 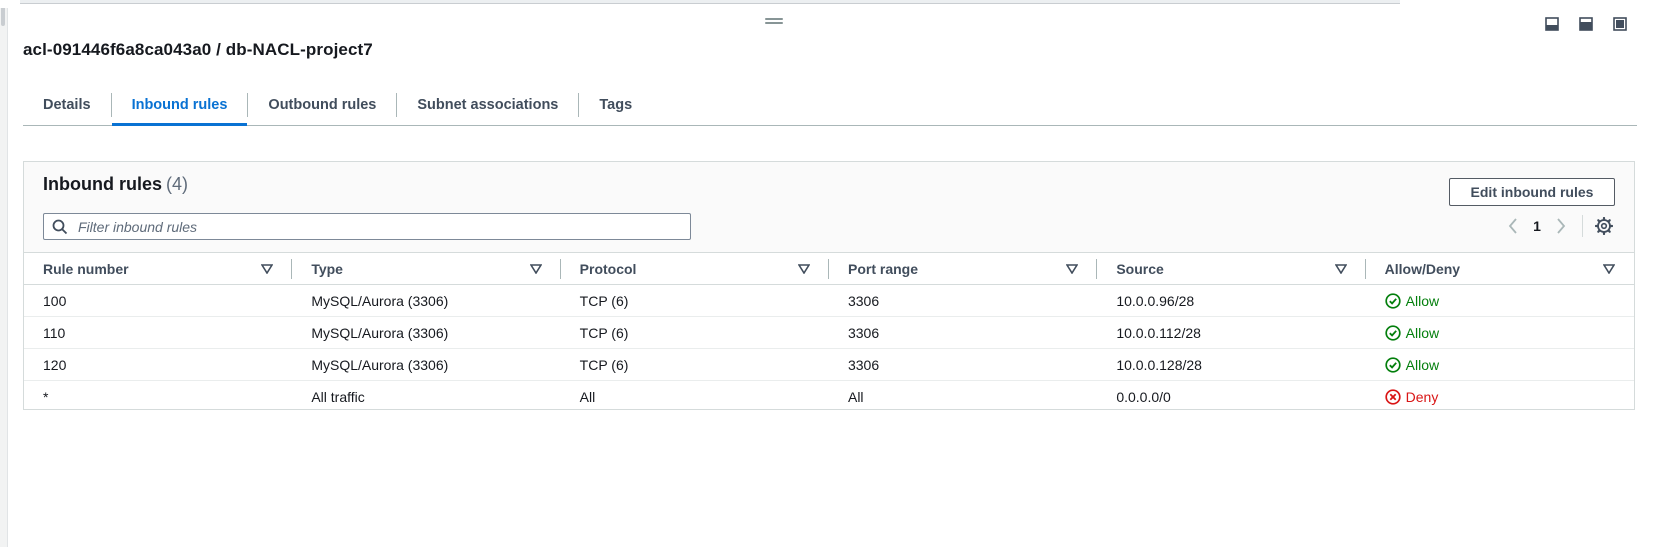 What do you see at coordinates (608, 268) in the screenshot?
I see `col-label: Protocol` at bounding box center [608, 268].